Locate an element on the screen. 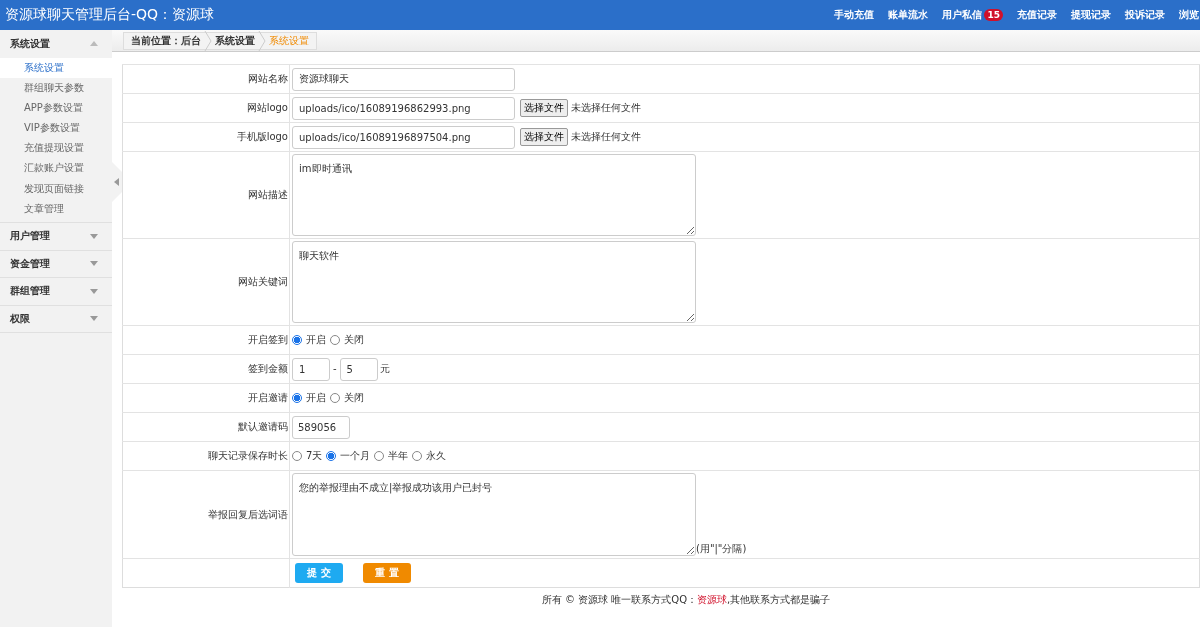 Image resolution: width=1200 pixels, height=627 pixels. sidebar-item: VIP参数设置 is located at coordinates (56, 128).